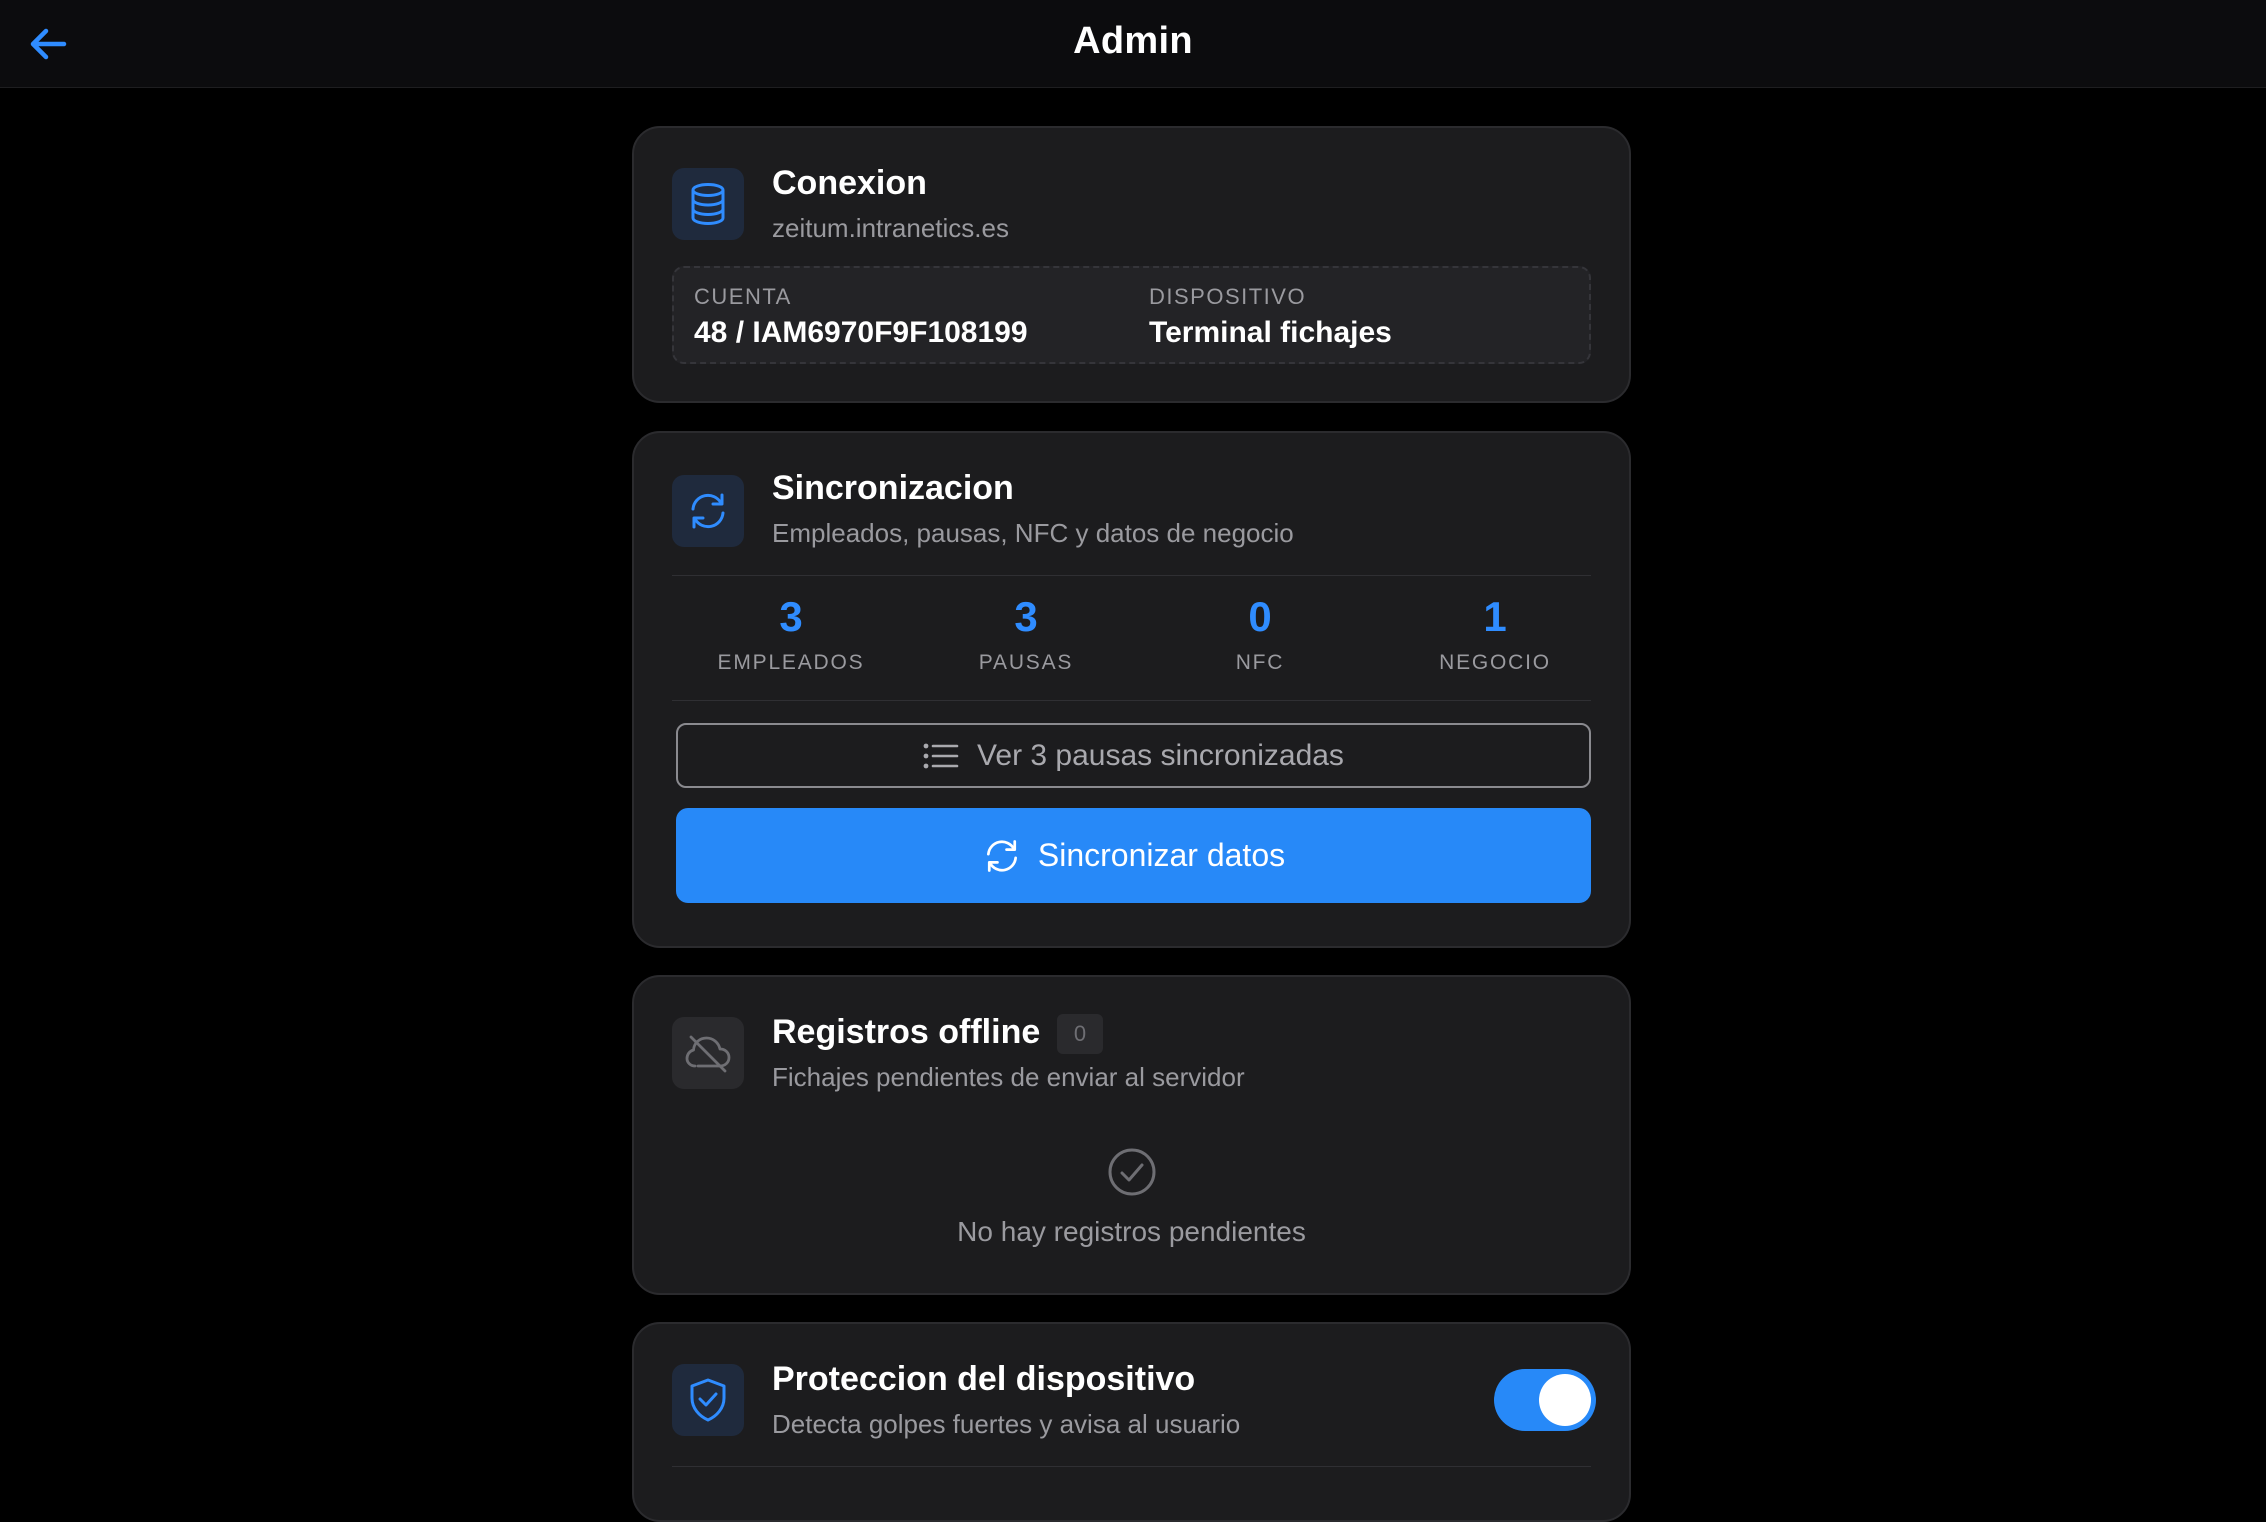 The height and width of the screenshot is (1522, 2266). I want to click on connection-icon-tile, so click(708, 204).